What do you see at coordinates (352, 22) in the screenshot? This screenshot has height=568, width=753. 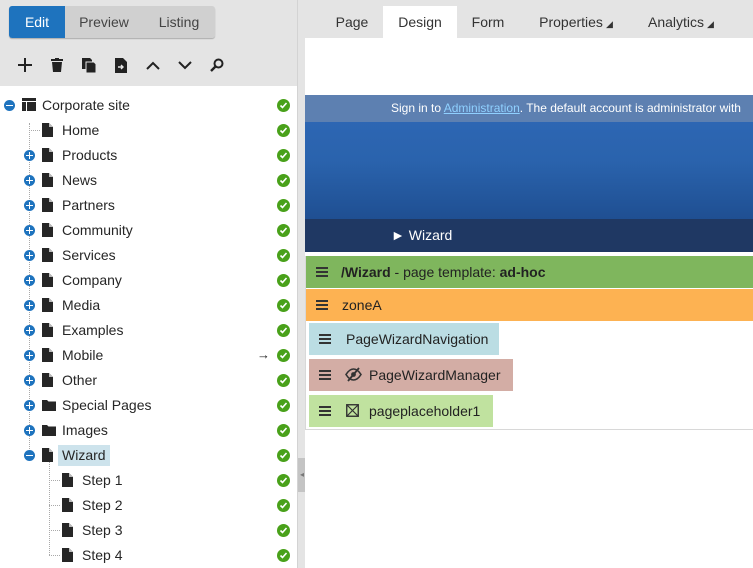 I see `tab-page: Page` at bounding box center [352, 22].